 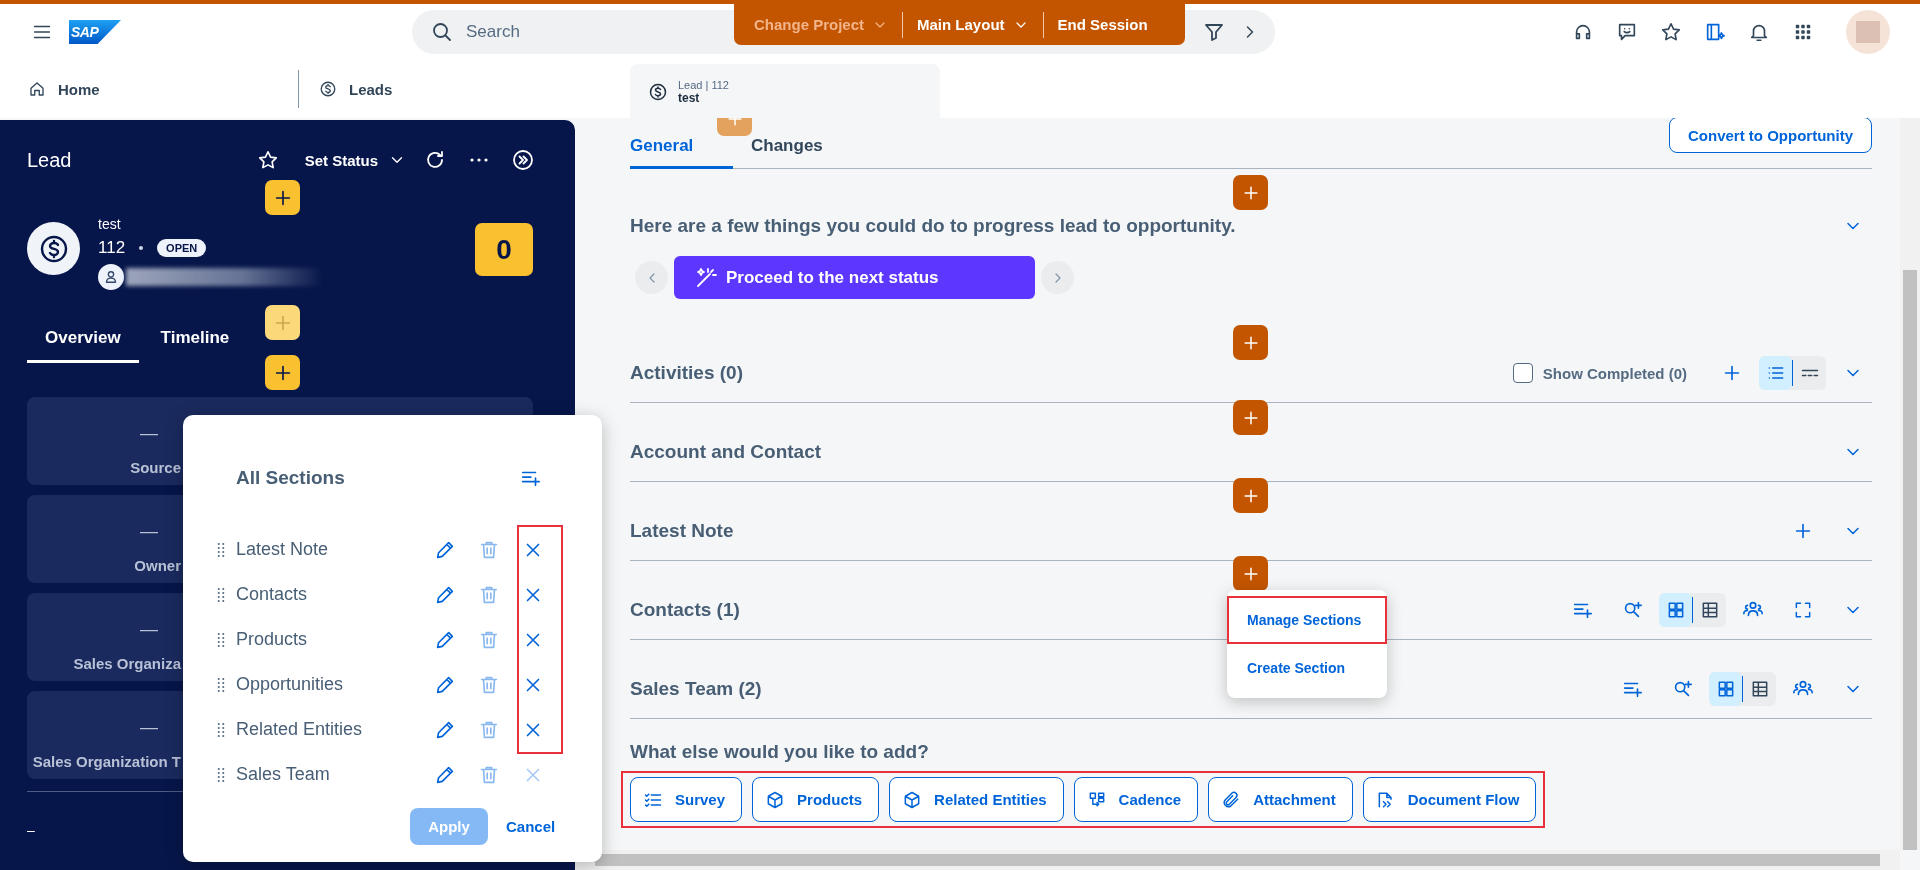 I want to click on panel-sparkle-icon, so click(x=1715, y=32).